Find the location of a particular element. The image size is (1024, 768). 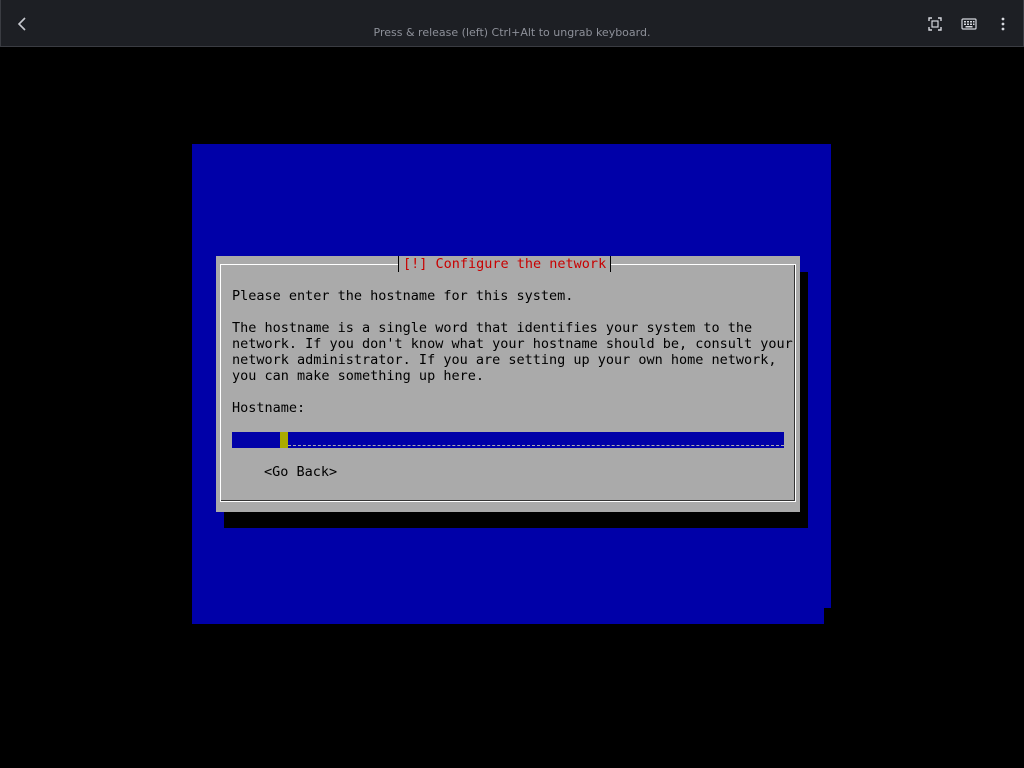

fullscreen-icon is located at coordinates (935, 24).